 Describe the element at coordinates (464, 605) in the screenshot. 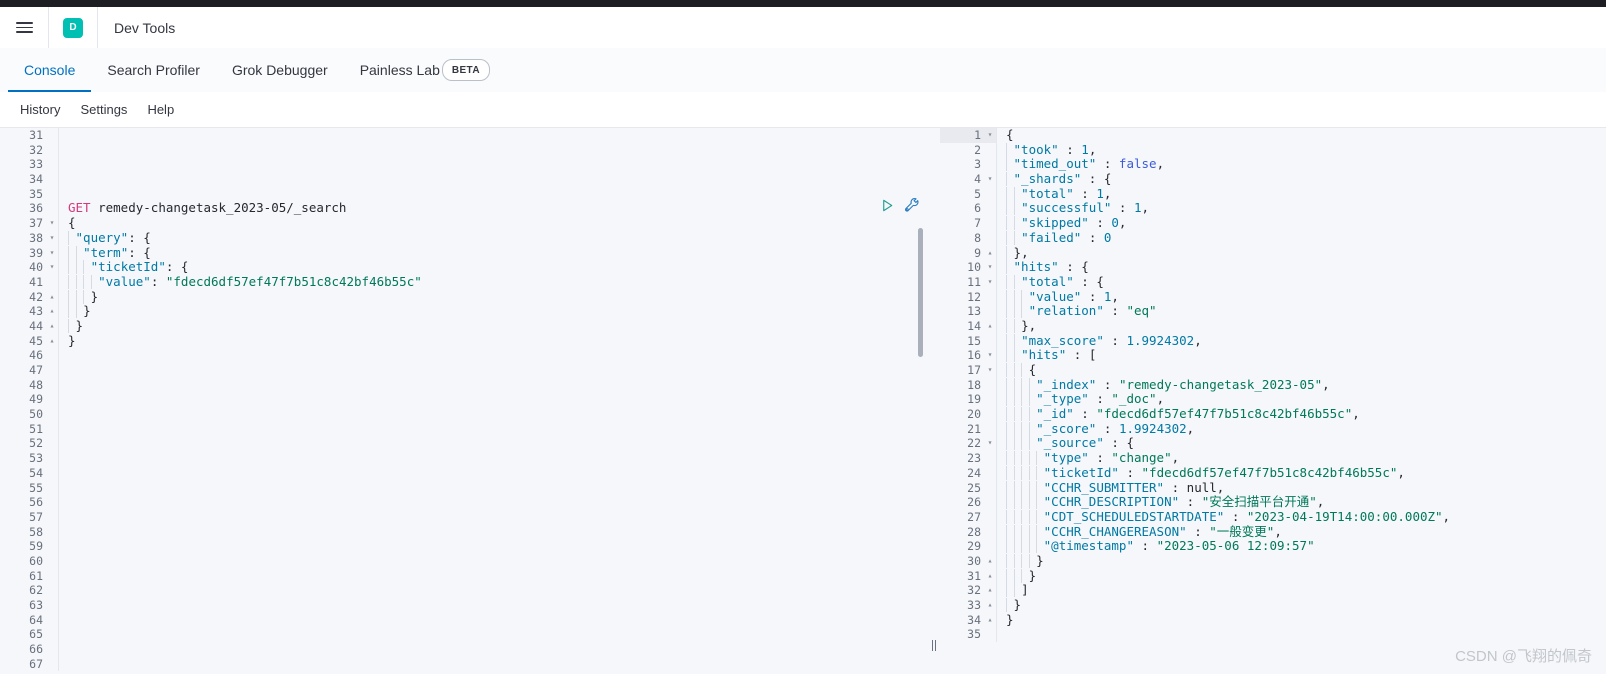

I see `code-line: 63` at that location.